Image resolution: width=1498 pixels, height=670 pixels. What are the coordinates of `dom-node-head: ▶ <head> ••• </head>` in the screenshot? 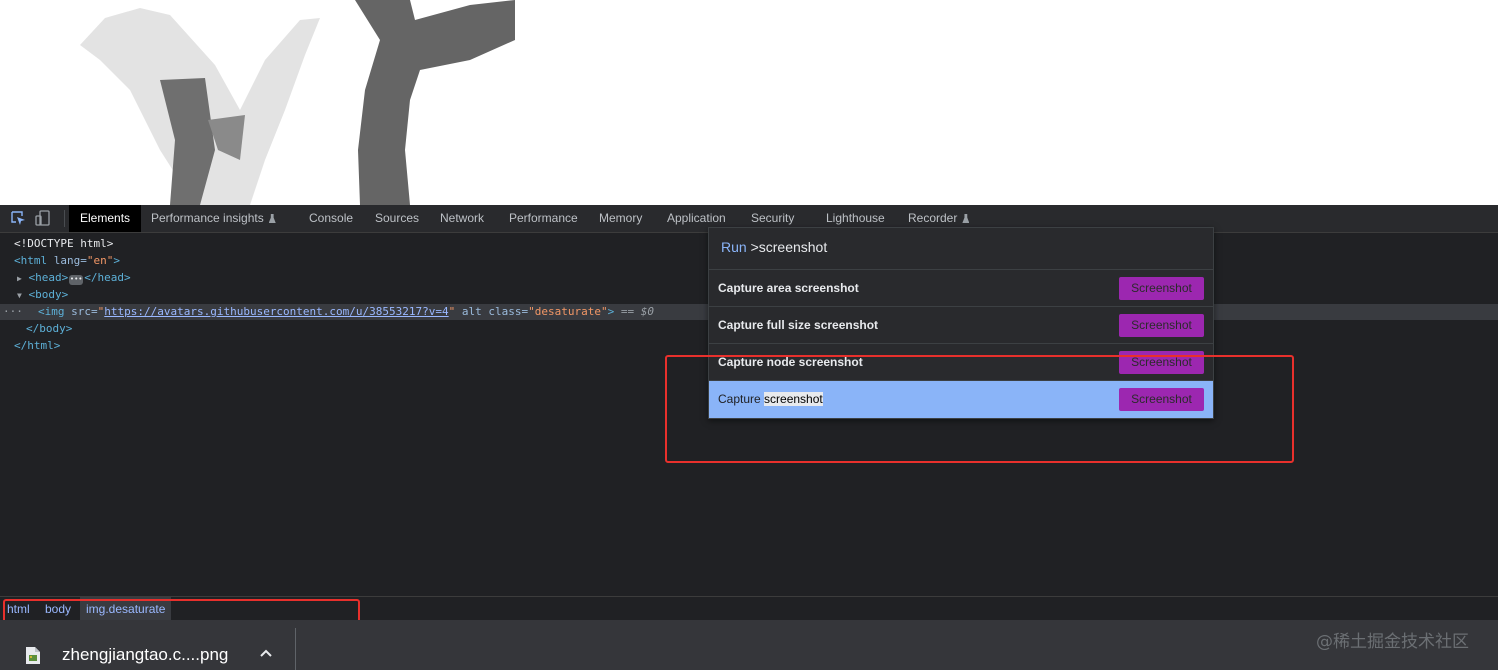 It's located at (74, 278).